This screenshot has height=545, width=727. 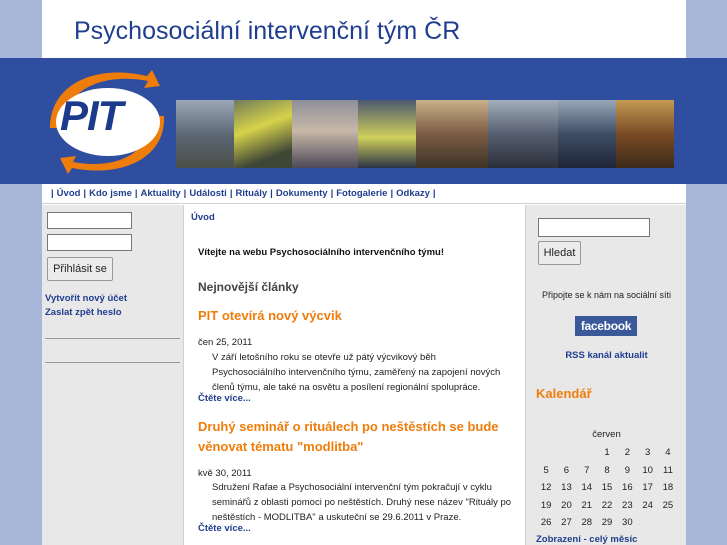 I want to click on calendar-day: 21, so click(x=587, y=506).